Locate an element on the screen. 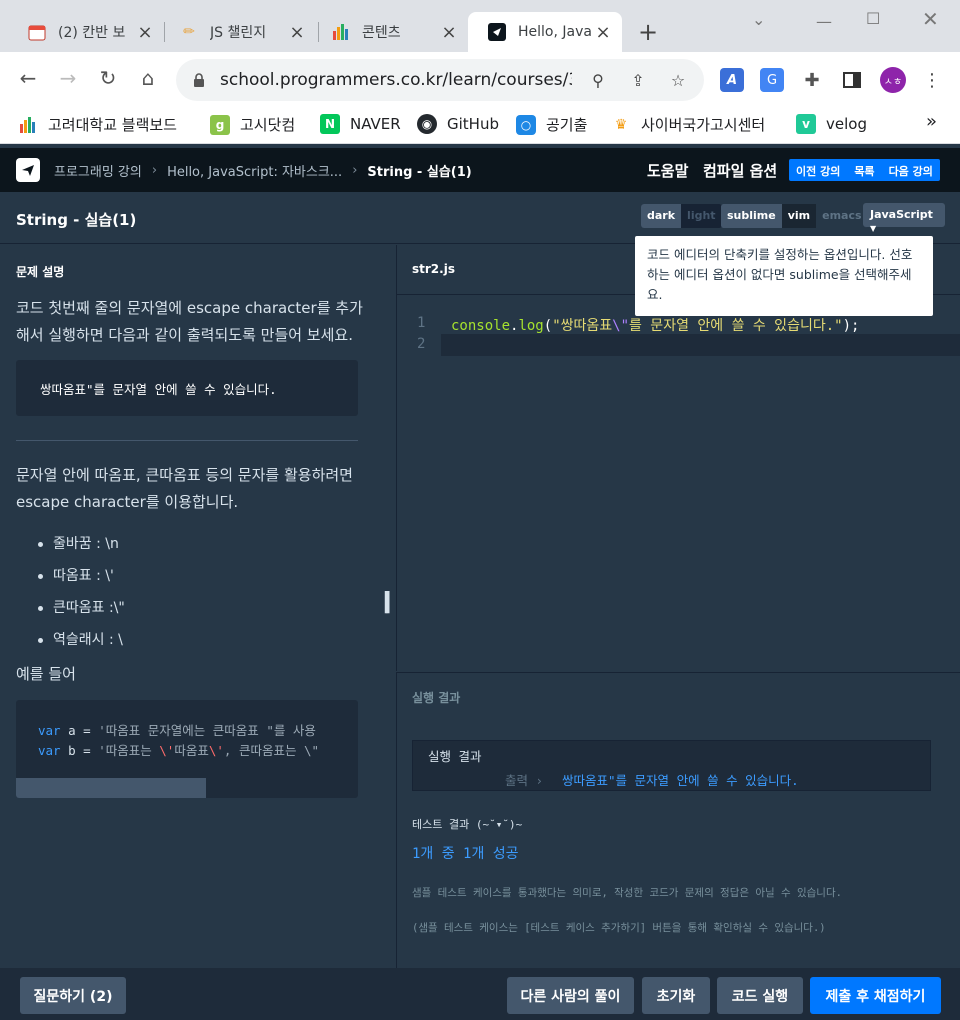 The height and width of the screenshot is (1020, 960). pencil-icon: ✏ is located at coordinates (189, 32).